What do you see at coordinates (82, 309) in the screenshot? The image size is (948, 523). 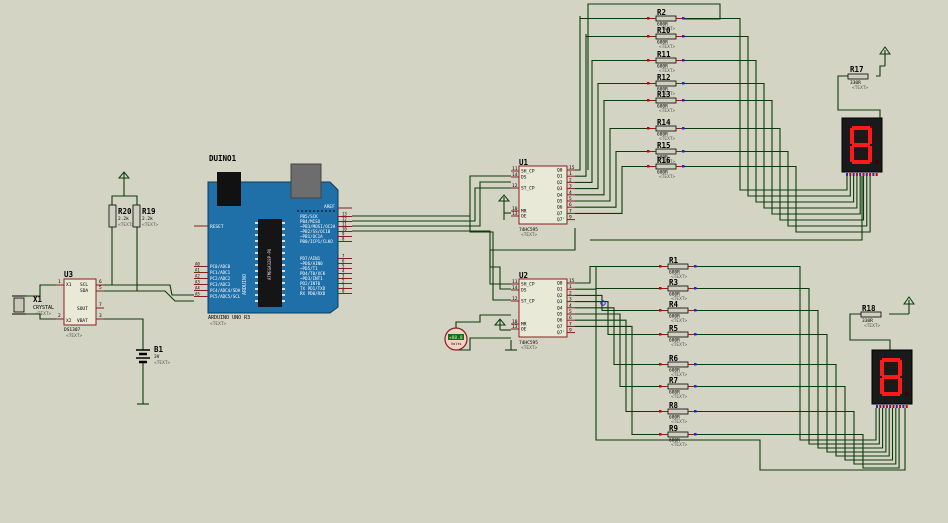 I see `ds1307-pin-sout: SOUT` at bounding box center [82, 309].